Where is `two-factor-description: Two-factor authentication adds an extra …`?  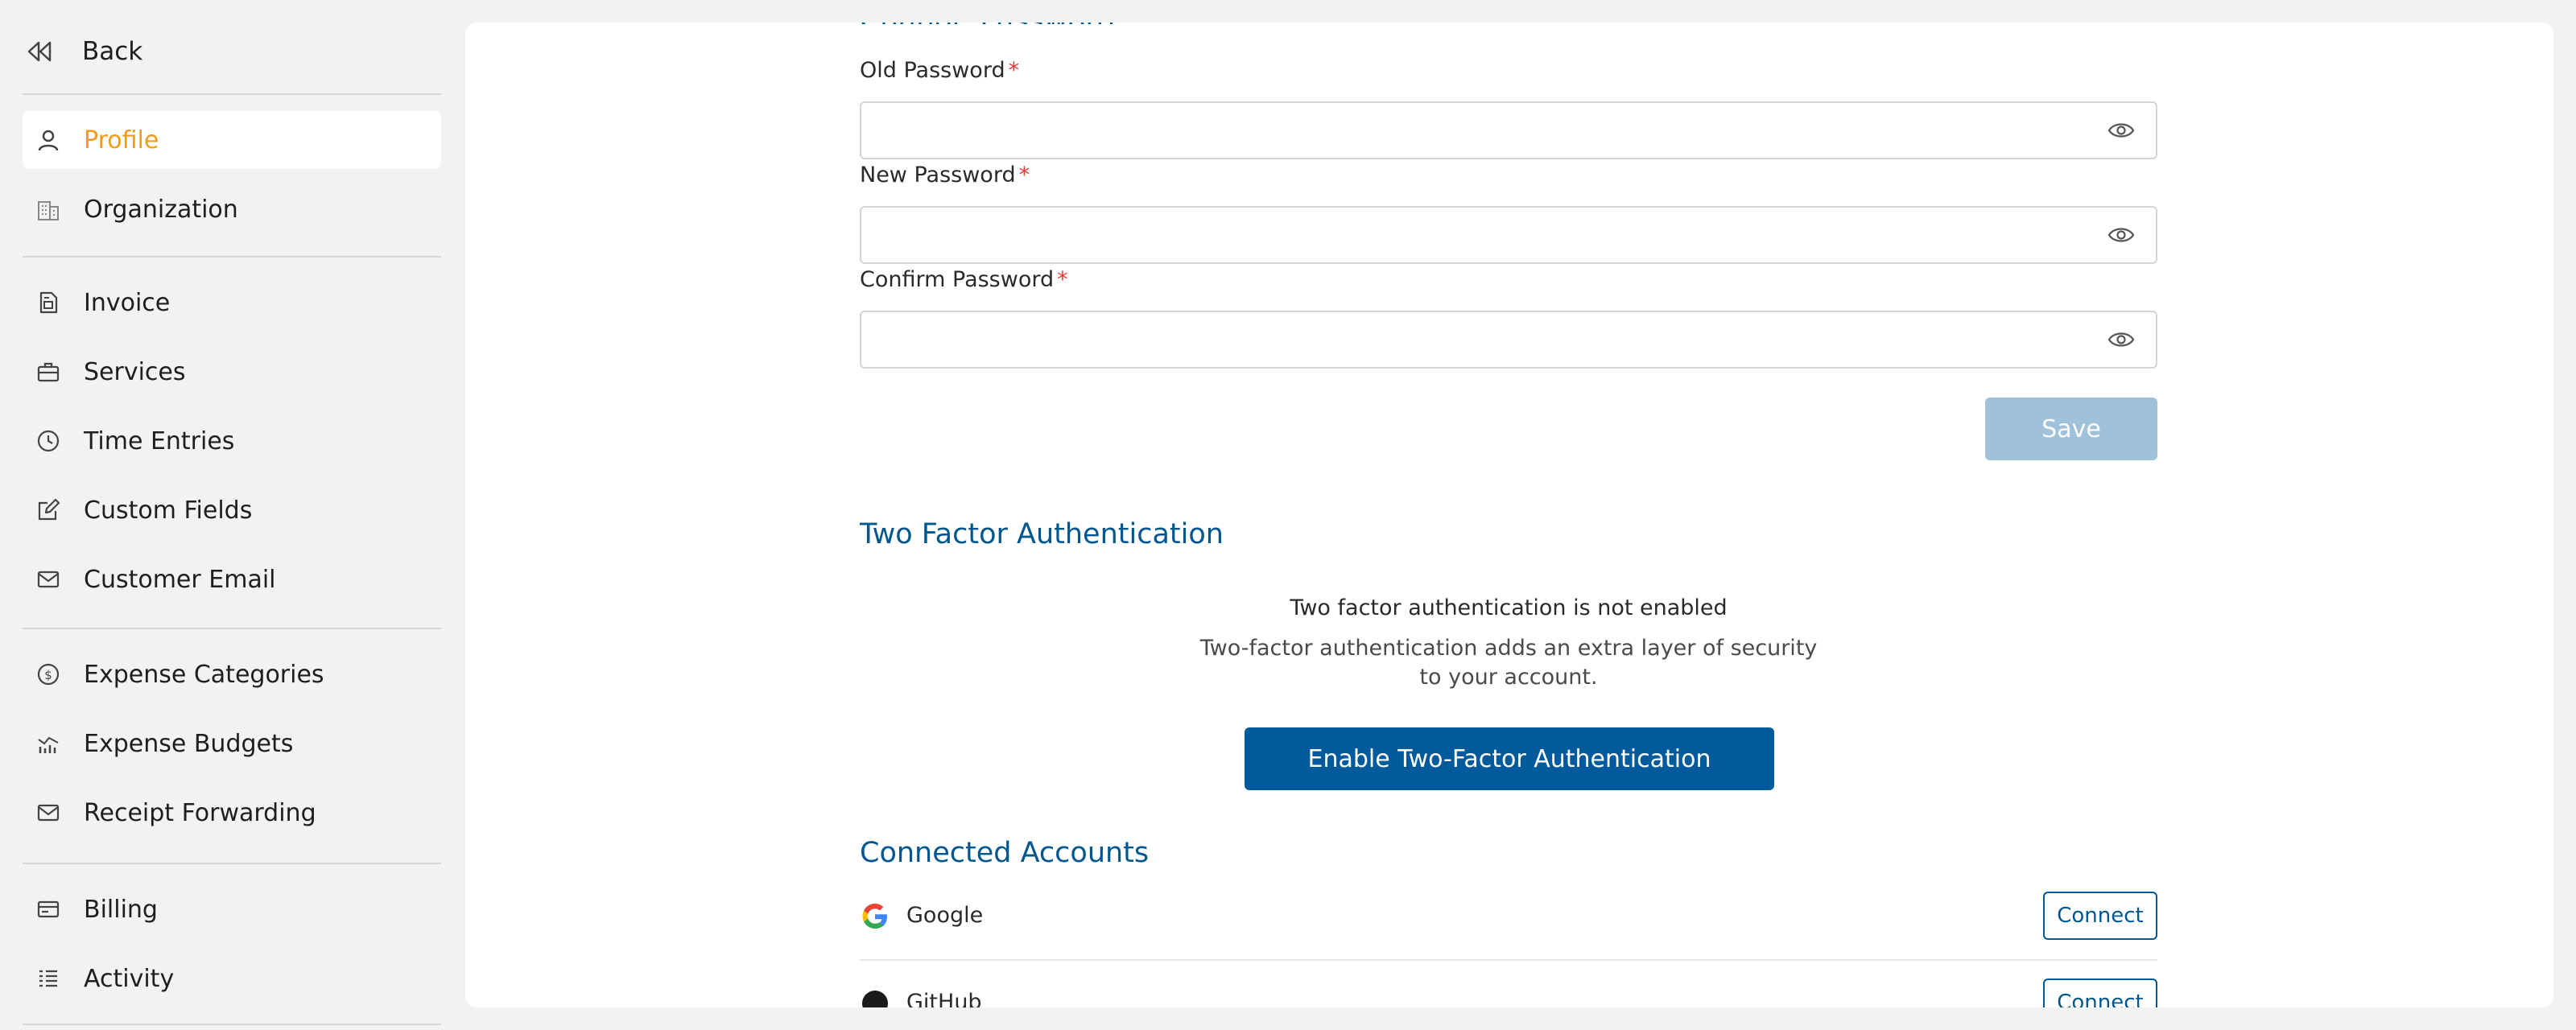
two-factor-description: Two-factor authentication adds an extra … is located at coordinates (1508, 663).